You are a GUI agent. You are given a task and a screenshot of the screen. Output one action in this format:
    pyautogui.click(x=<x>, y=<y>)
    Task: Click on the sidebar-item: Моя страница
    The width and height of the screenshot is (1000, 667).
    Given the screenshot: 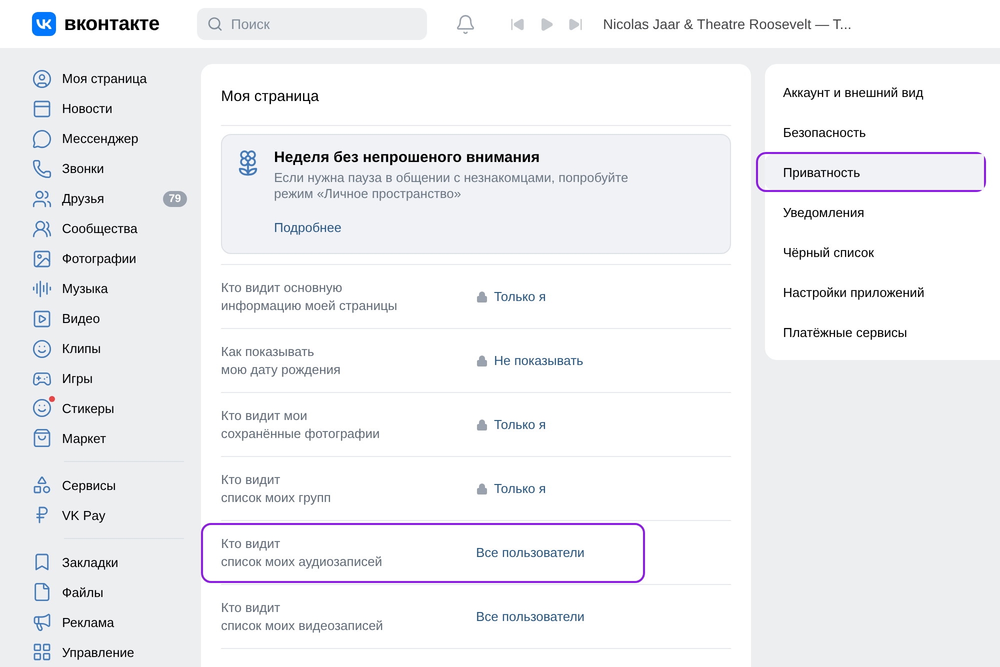 What is the action you would take?
    pyautogui.click(x=109, y=79)
    